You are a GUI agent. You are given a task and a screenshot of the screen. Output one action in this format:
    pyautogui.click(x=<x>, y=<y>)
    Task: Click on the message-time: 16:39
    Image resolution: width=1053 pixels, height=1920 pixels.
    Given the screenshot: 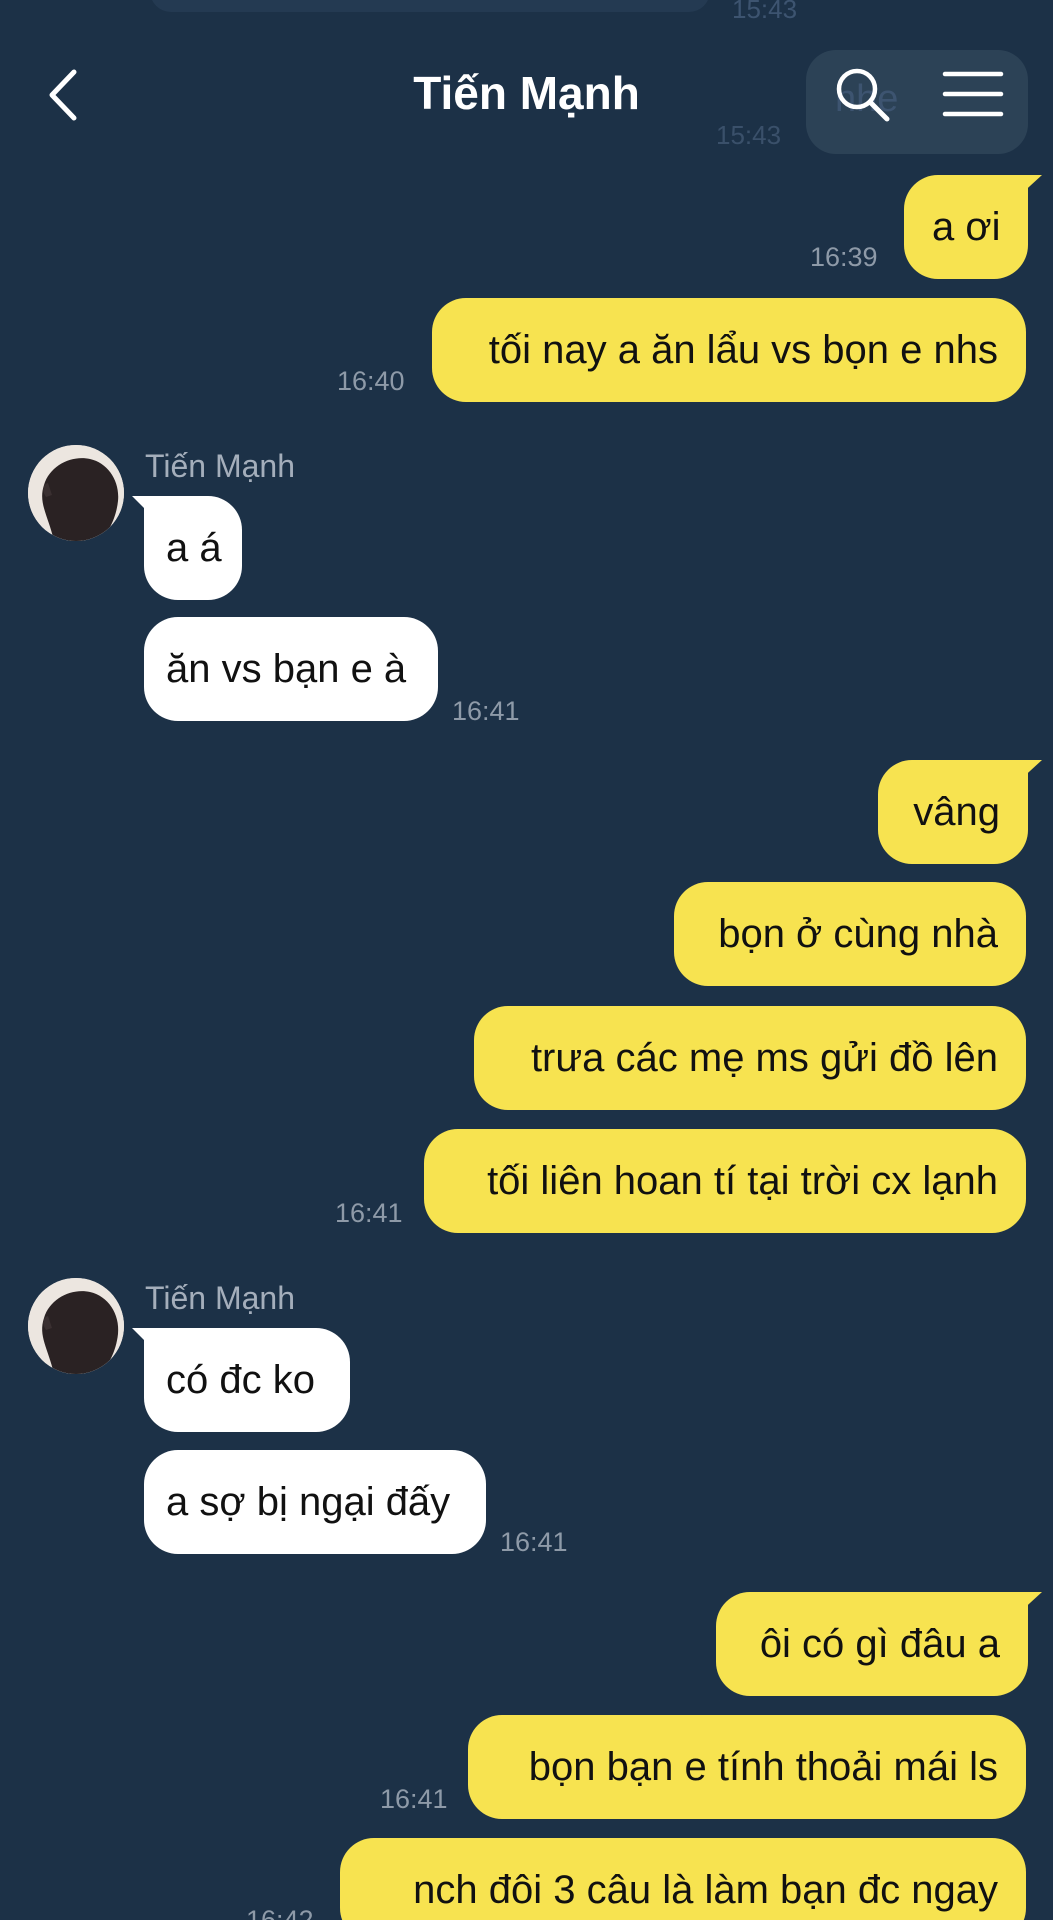 What is the action you would take?
    pyautogui.click(x=844, y=257)
    